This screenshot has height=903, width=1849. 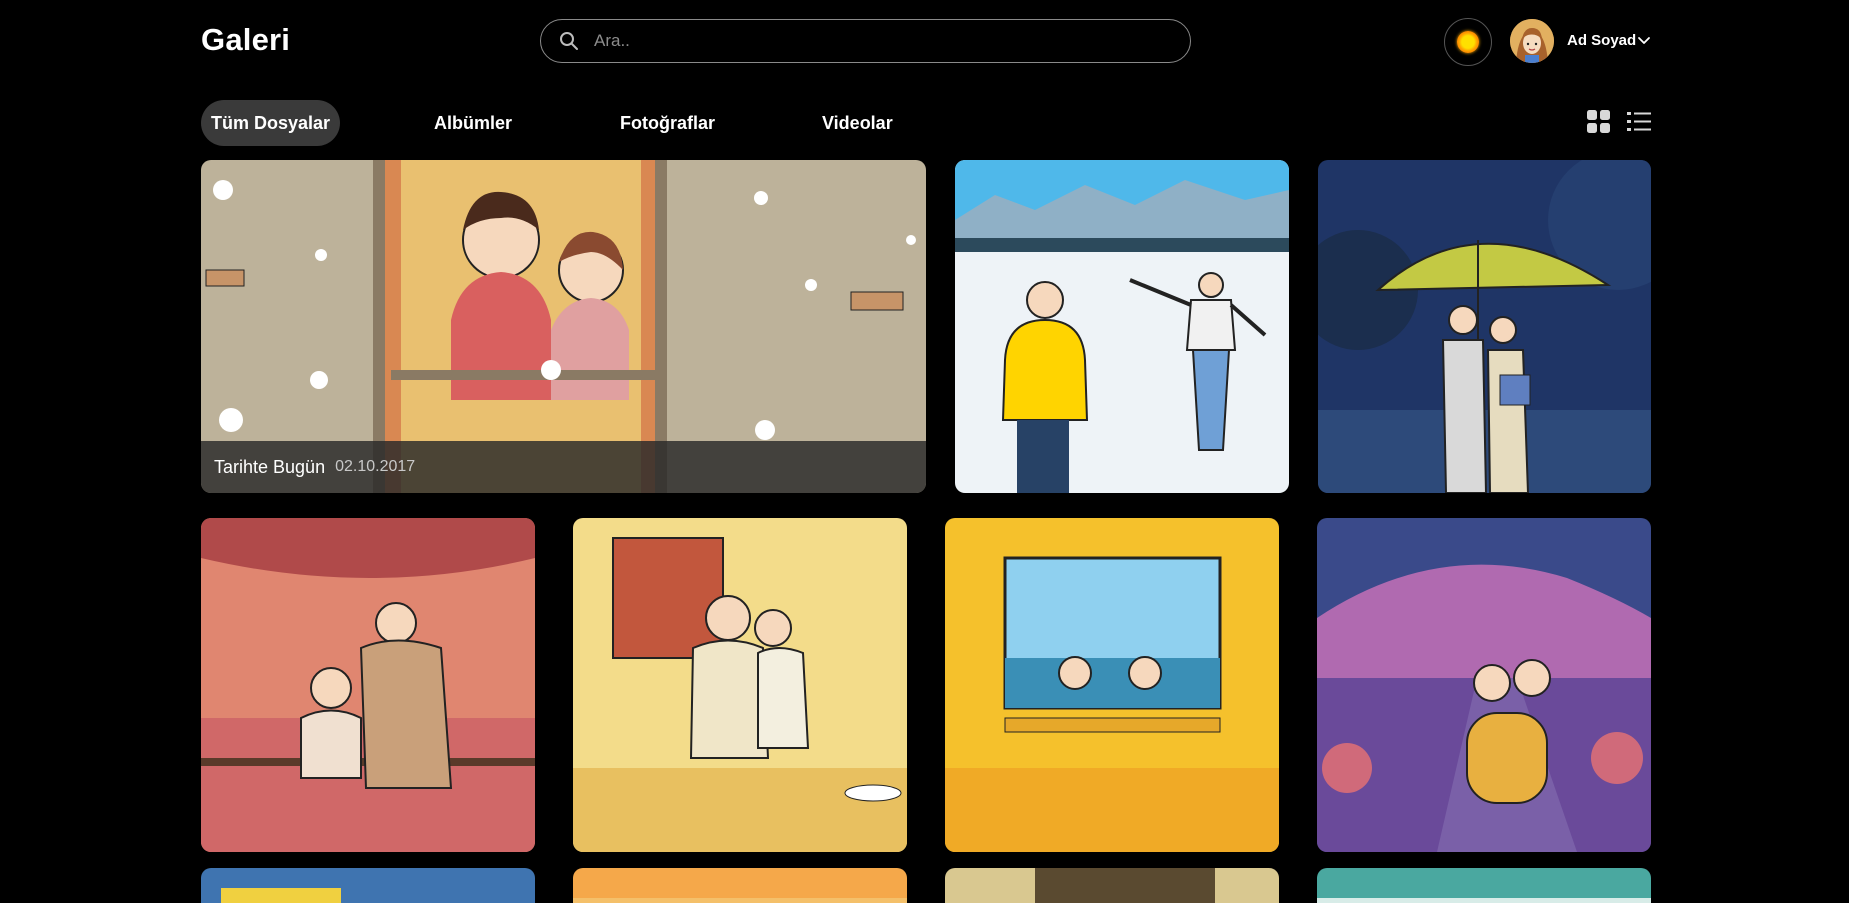 I want to click on theme-toggle-button, so click(x=1468, y=42).